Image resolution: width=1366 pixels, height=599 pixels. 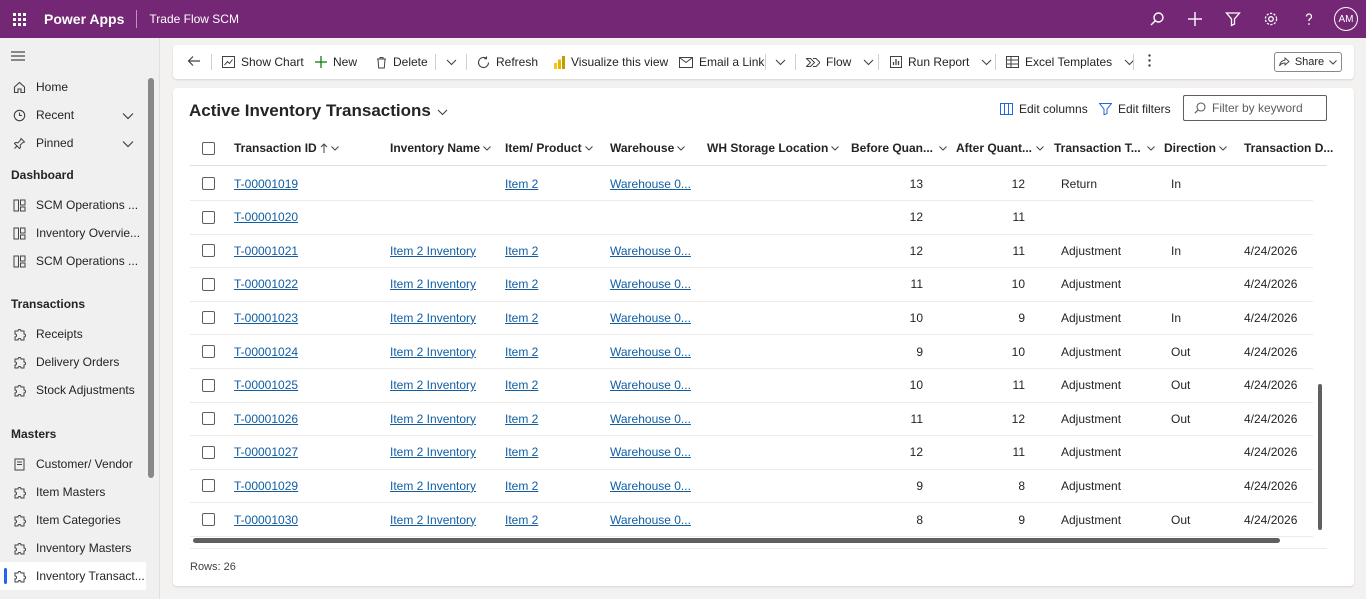 What do you see at coordinates (73, 520) in the screenshot?
I see `sidebar-item-item-categories: Item Categories` at bounding box center [73, 520].